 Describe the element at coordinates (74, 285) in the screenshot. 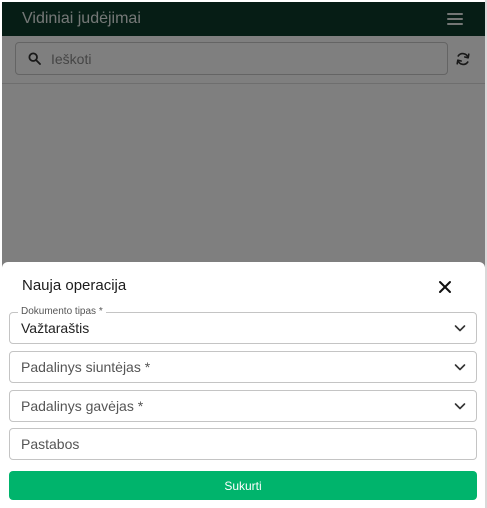

I see `dialog-title: Nauja operacija` at that location.